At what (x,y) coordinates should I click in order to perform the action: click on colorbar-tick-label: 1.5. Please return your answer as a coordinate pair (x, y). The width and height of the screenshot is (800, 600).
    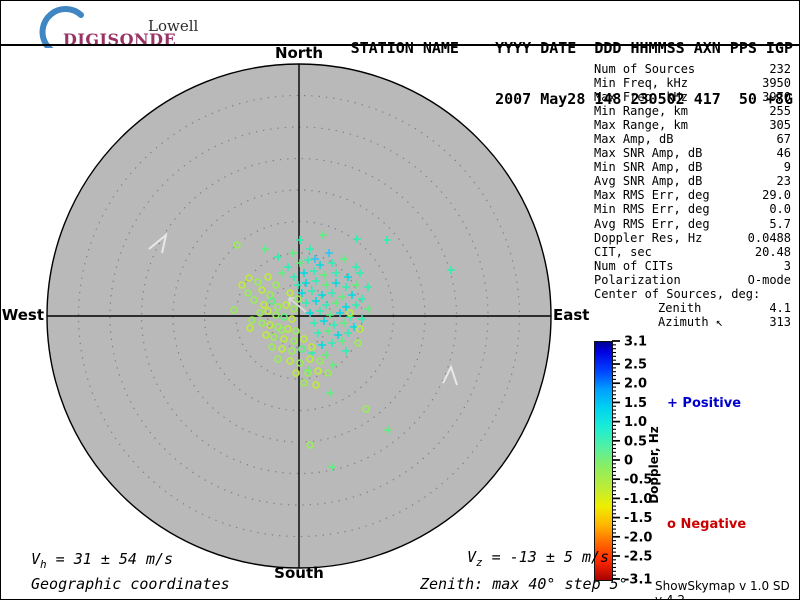
    Looking at the image, I should click on (635, 403).